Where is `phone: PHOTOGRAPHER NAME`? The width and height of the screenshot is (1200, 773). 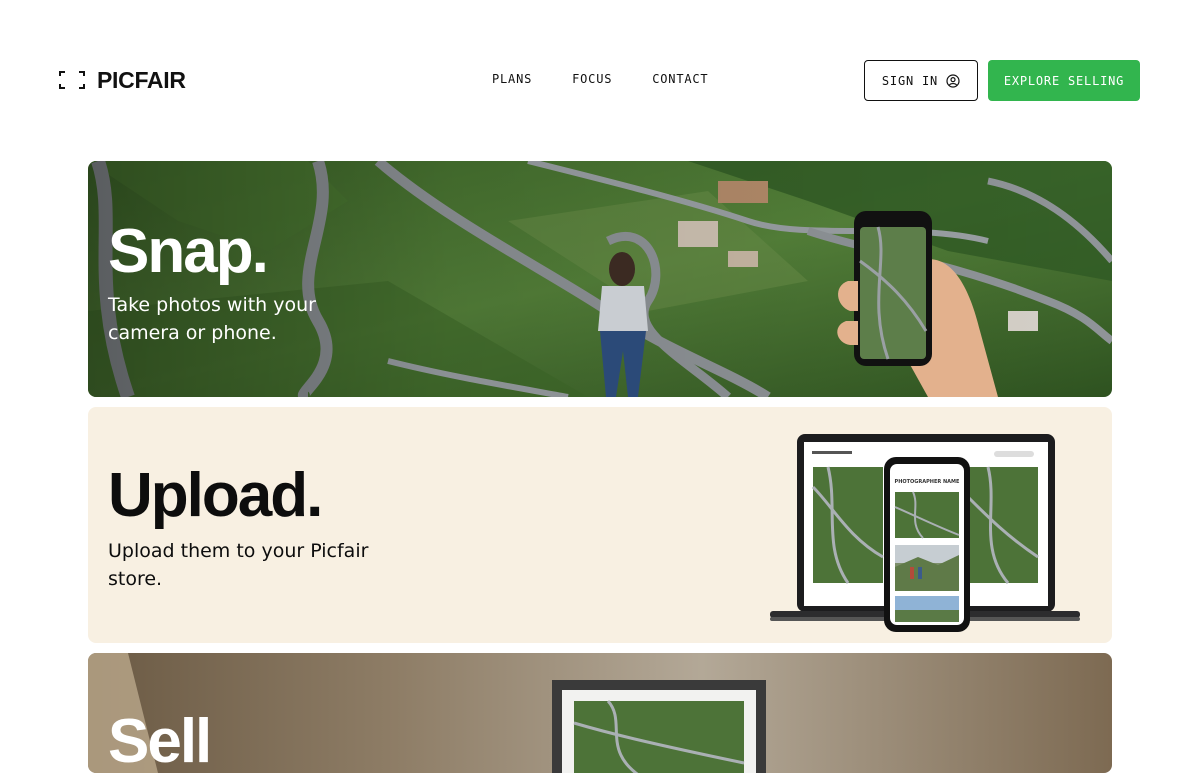 phone: PHOTOGRAPHER NAME is located at coordinates (927, 544).